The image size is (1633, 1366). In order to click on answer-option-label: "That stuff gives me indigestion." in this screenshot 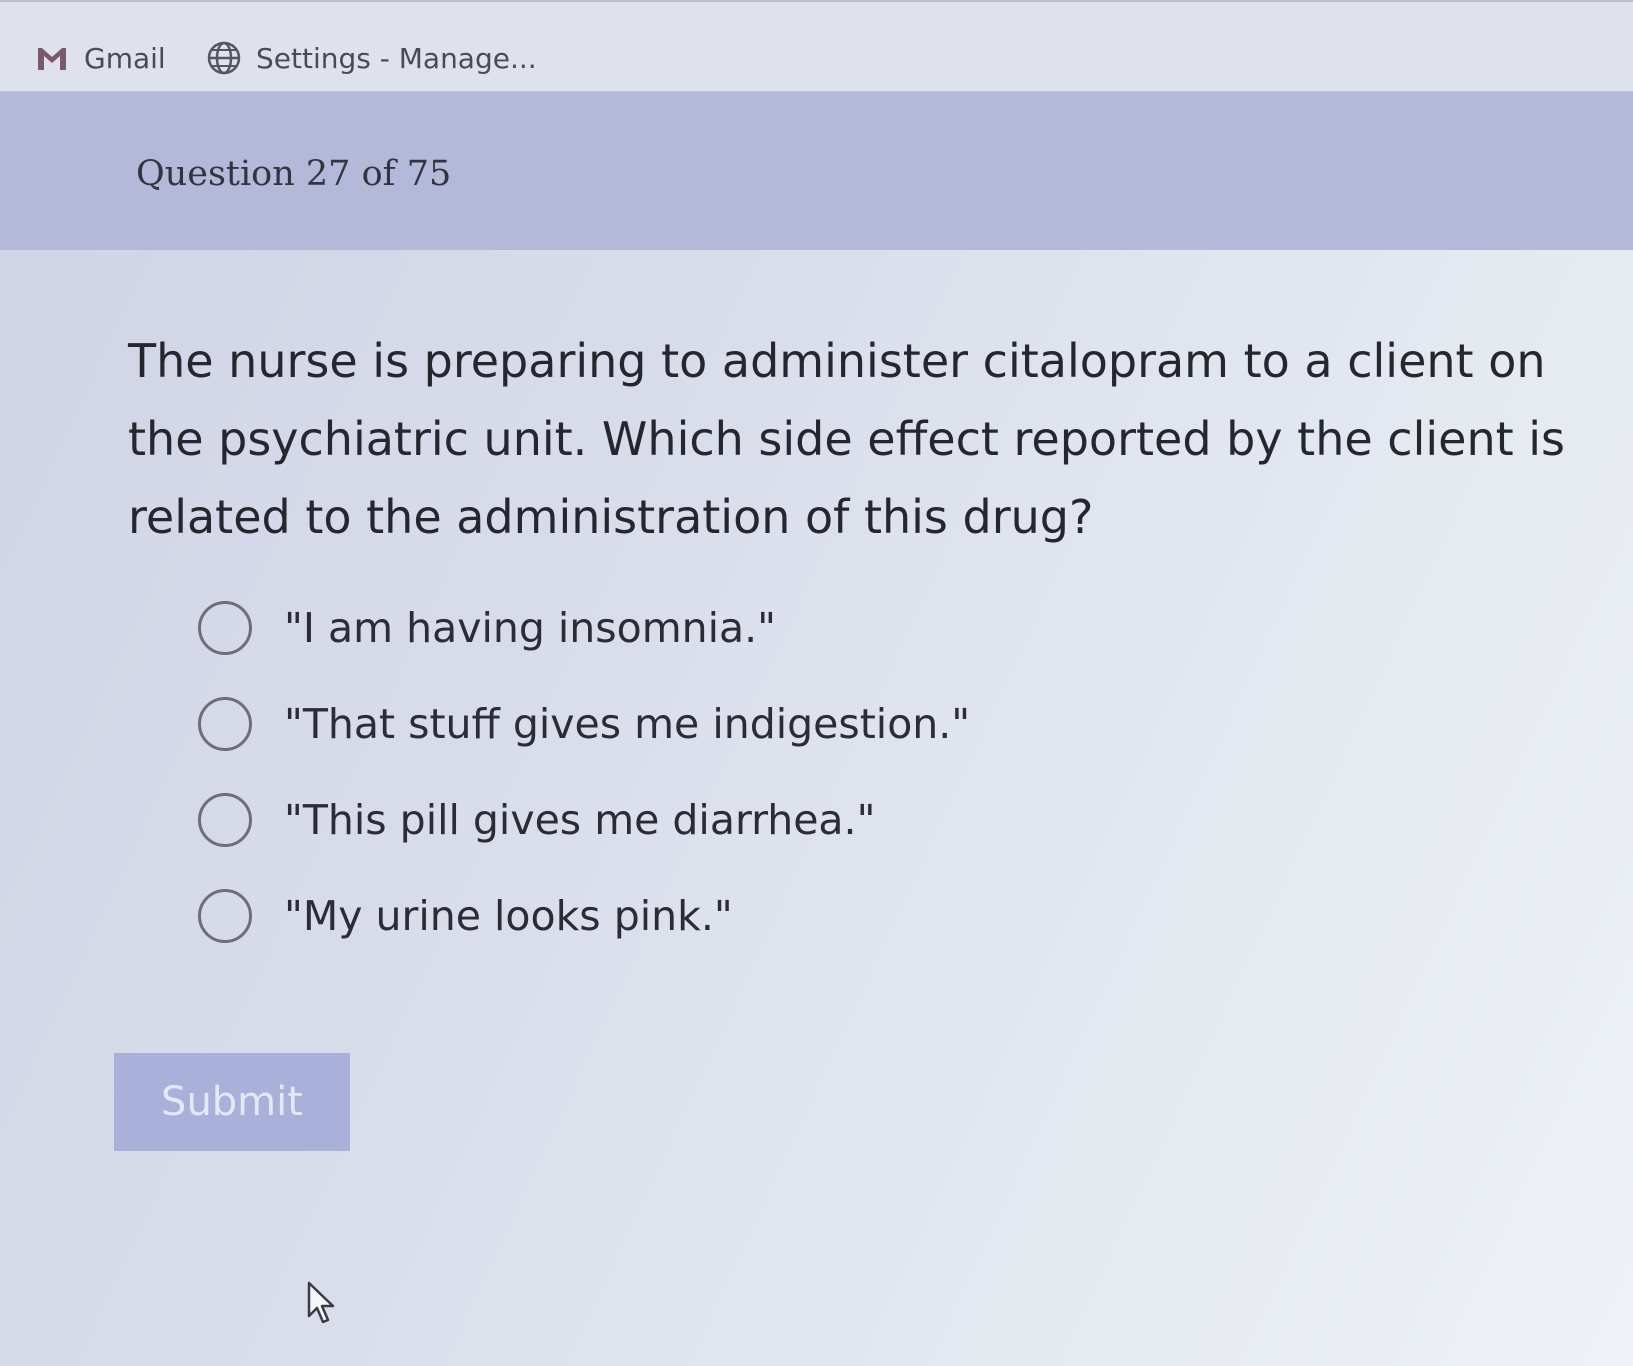, I will do `click(627, 724)`.